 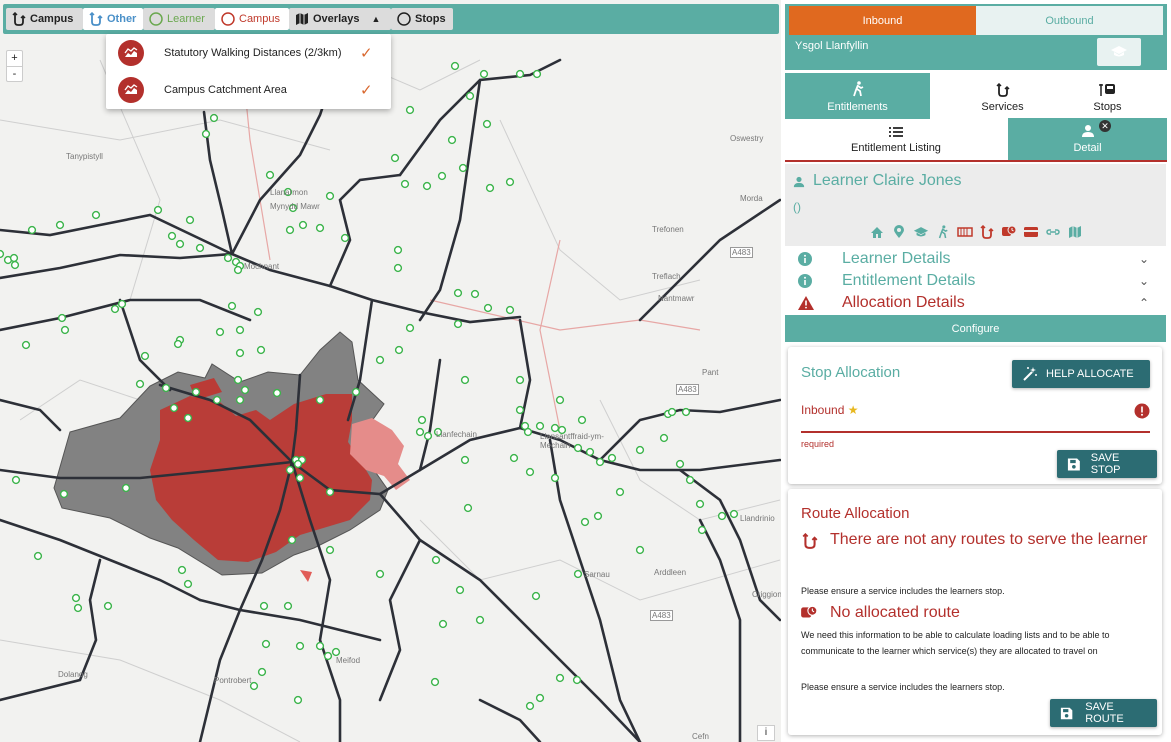 What do you see at coordinates (113, 19) in the screenshot?
I see `other-toggle-button: Other` at bounding box center [113, 19].